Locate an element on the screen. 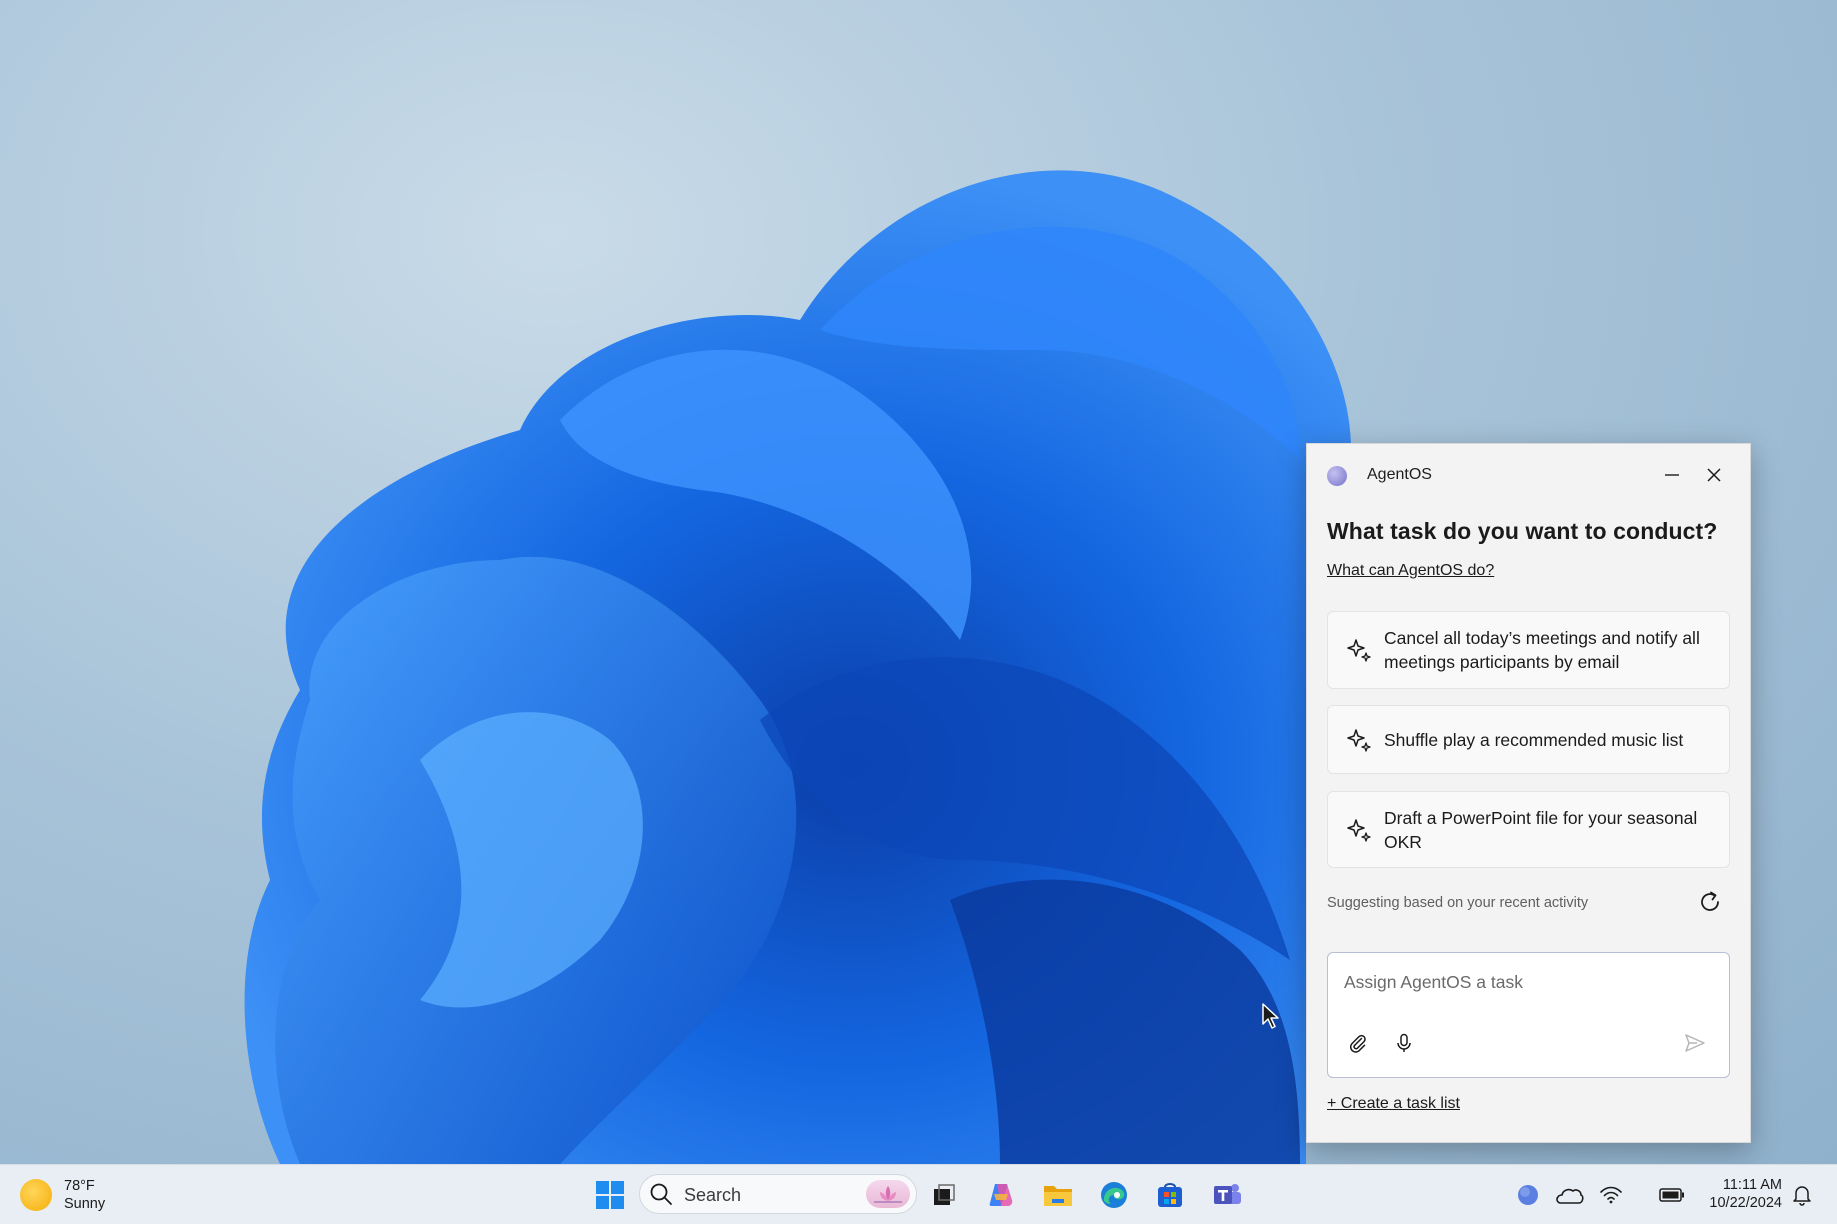 This screenshot has height=1224, width=1837. onedrive-icon is located at coordinates (1570, 1196).